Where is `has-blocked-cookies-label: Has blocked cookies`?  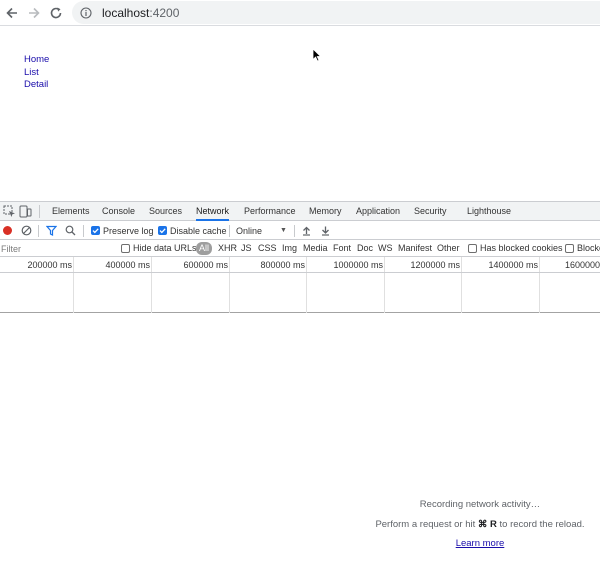 has-blocked-cookies-label: Has blocked cookies is located at coordinates (521, 248).